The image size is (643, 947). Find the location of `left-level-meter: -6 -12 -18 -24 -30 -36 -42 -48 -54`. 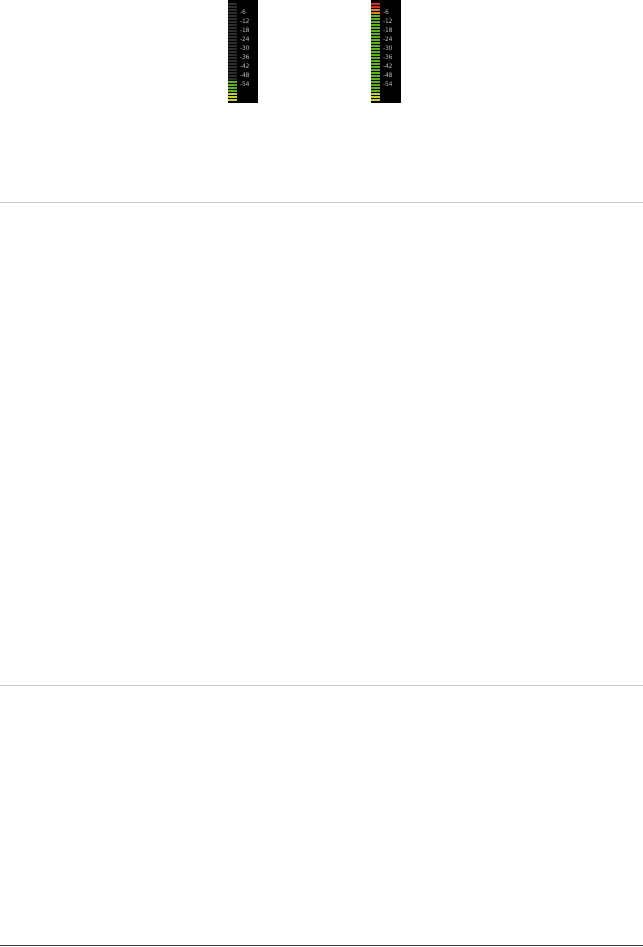

left-level-meter: -6 -12 -18 -24 -30 -36 -42 -48 -54 is located at coordinates (243, 51).